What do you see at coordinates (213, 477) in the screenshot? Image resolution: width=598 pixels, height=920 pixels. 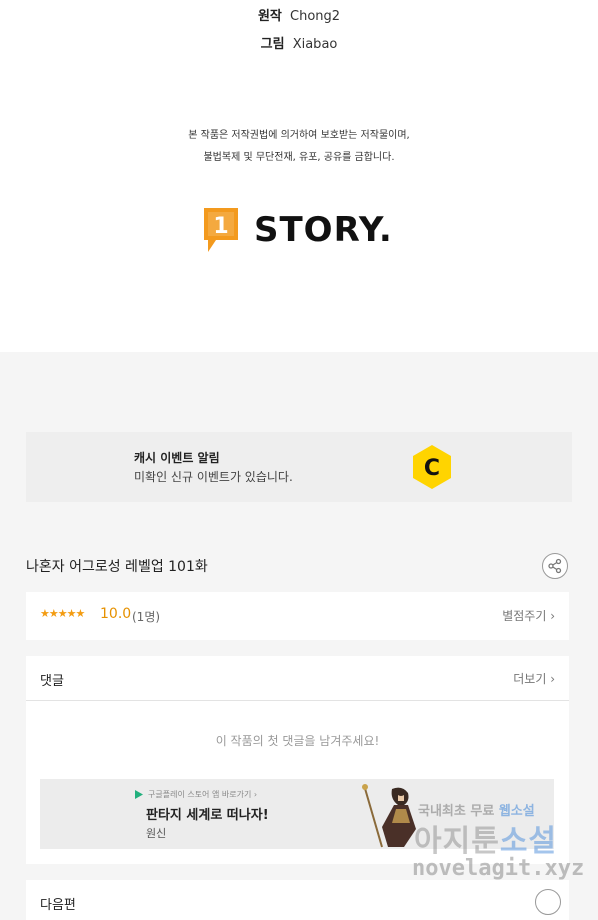 I see `cash-event-subtitle: 미확인 신규 이벤트가 있습니다.` at bounding box center [213, 477].